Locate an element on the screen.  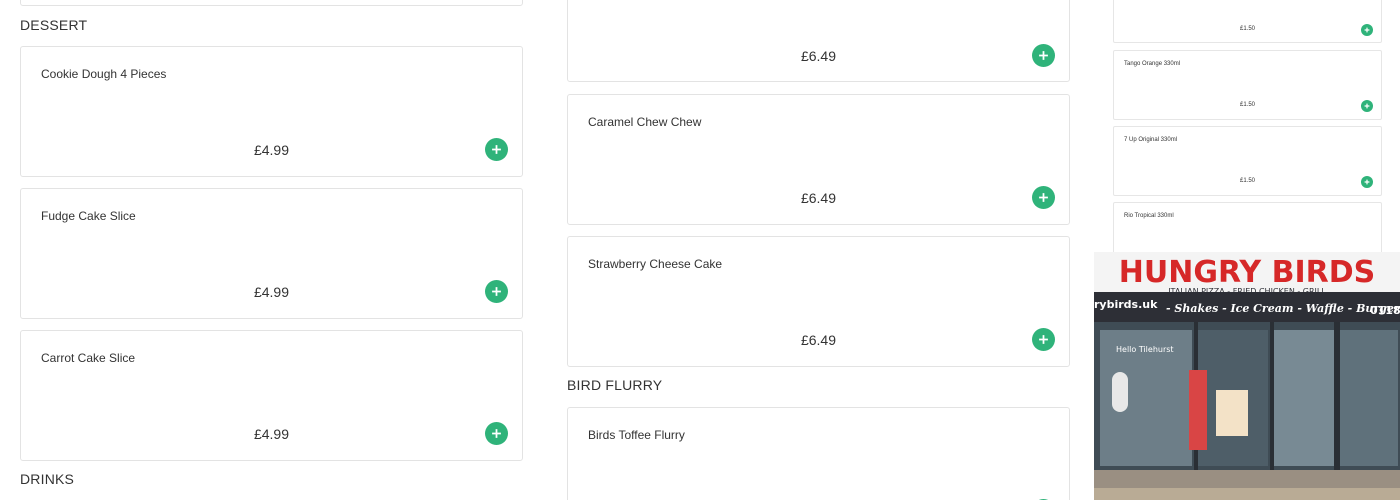
menu-item-name: Birds Toffee Flurry is located at coordinates (636, 435).